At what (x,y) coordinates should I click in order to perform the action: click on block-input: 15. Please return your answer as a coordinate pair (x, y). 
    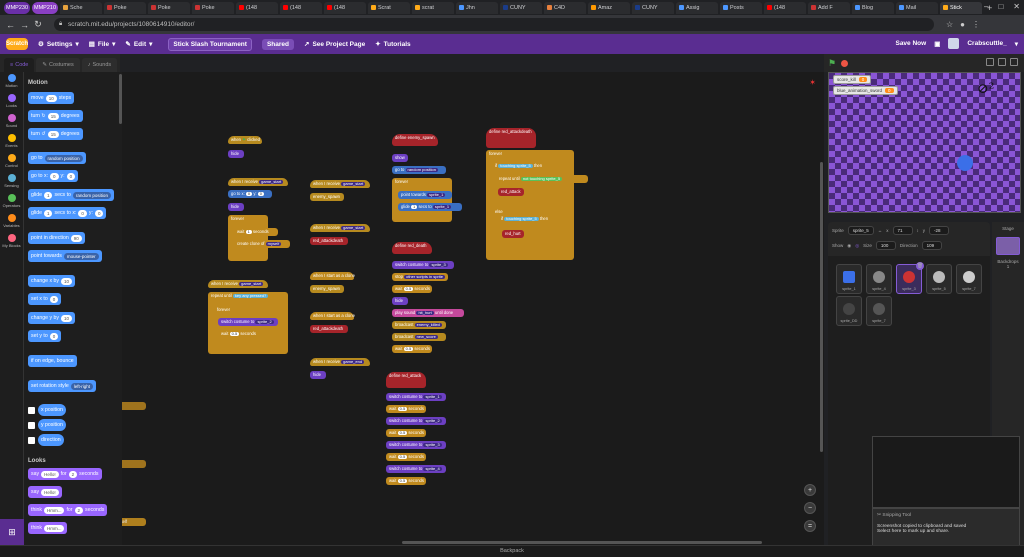
    Looking at the image, I should click on (53, 116).